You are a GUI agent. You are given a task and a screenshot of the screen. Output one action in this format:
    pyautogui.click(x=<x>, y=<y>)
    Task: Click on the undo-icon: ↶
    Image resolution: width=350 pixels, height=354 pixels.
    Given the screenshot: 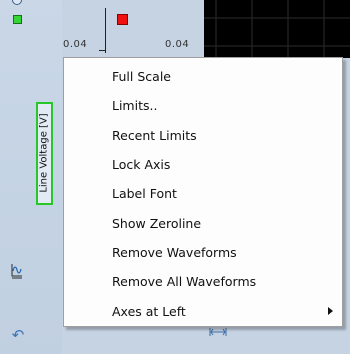 What is the action you would take?
    pyautogui.click(x=18, y=335)
    